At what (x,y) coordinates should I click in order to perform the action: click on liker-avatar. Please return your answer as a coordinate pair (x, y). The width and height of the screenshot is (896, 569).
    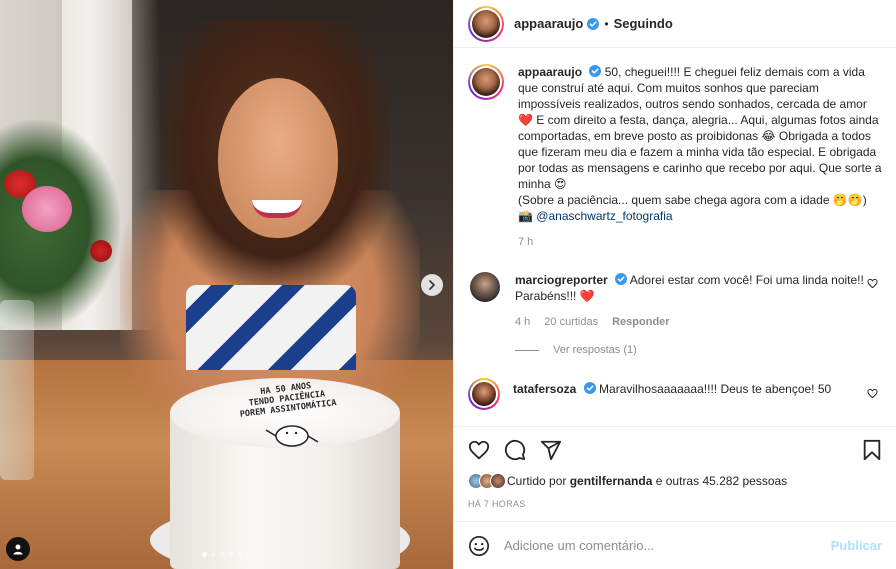
    Looking at the image, I should click on (498, 481).